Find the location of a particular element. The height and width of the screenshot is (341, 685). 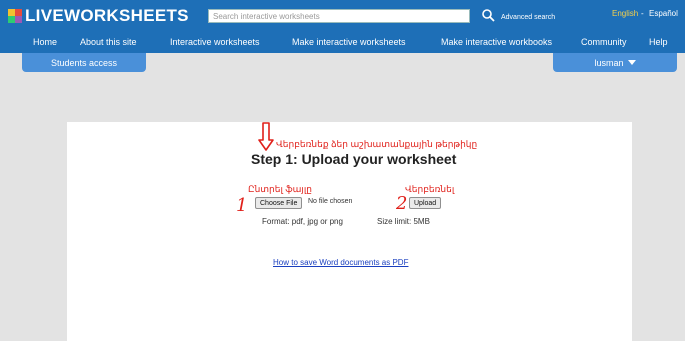

upload-button: Upload is located at coordinates (425, 203).